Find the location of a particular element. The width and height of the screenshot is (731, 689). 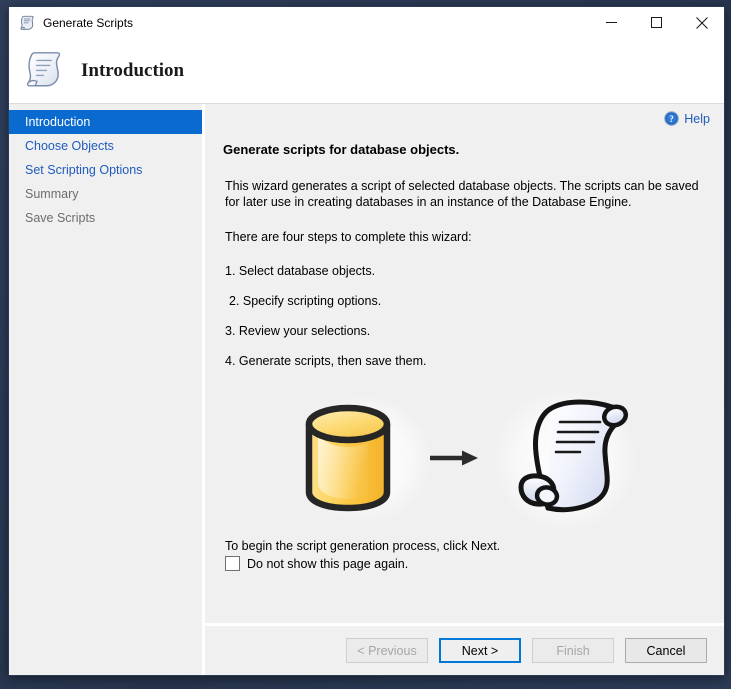

cancel-button: Cancel is located at coordinates (666, 650).